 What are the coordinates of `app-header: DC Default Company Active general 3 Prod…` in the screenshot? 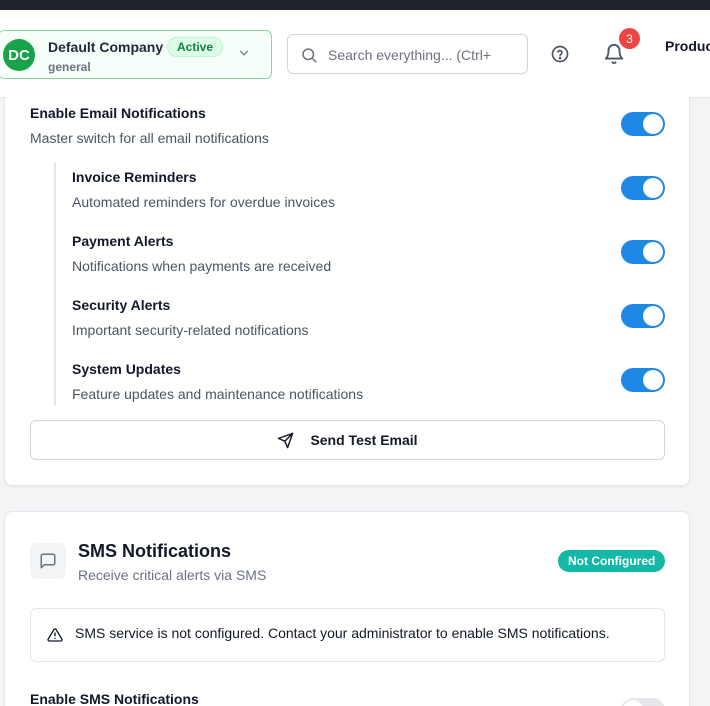 It's located at (355, 54).